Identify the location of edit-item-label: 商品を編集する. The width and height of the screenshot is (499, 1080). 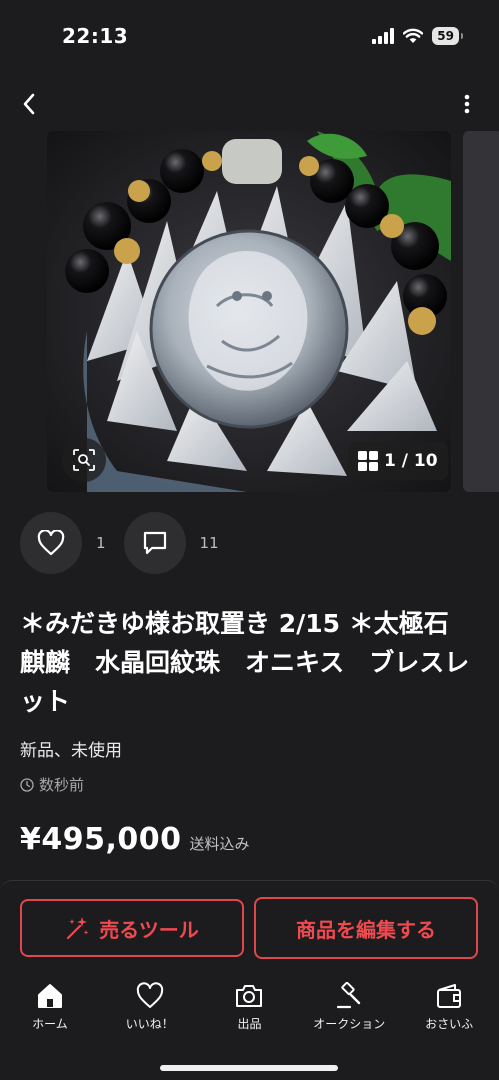
(366, 929).